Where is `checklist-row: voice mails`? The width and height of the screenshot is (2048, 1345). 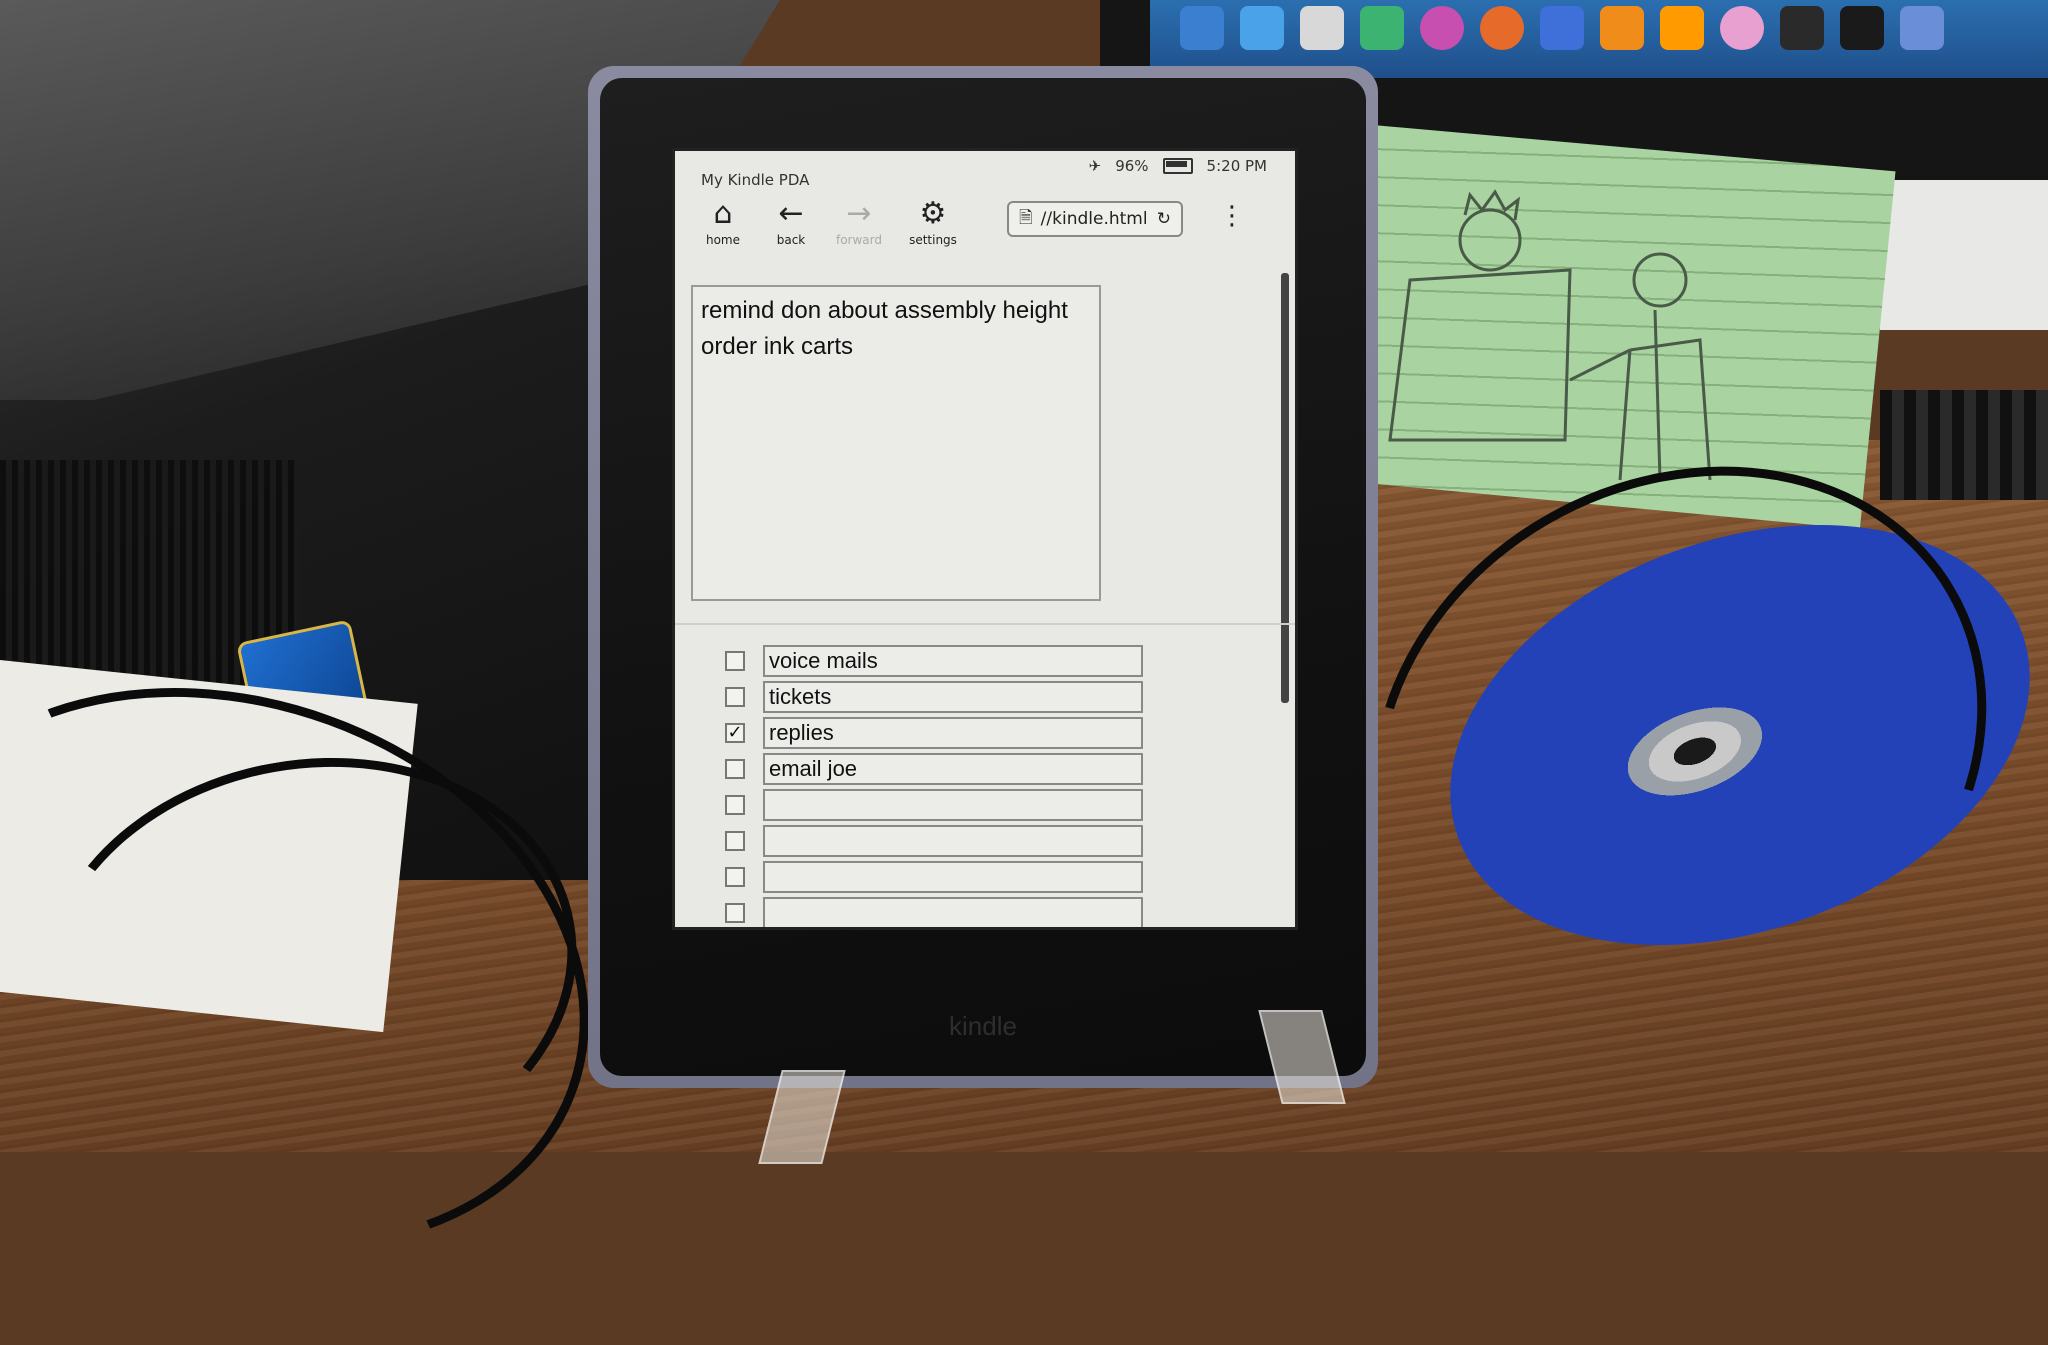
checklist-row: voice mails is located at coordinates (955, 663).